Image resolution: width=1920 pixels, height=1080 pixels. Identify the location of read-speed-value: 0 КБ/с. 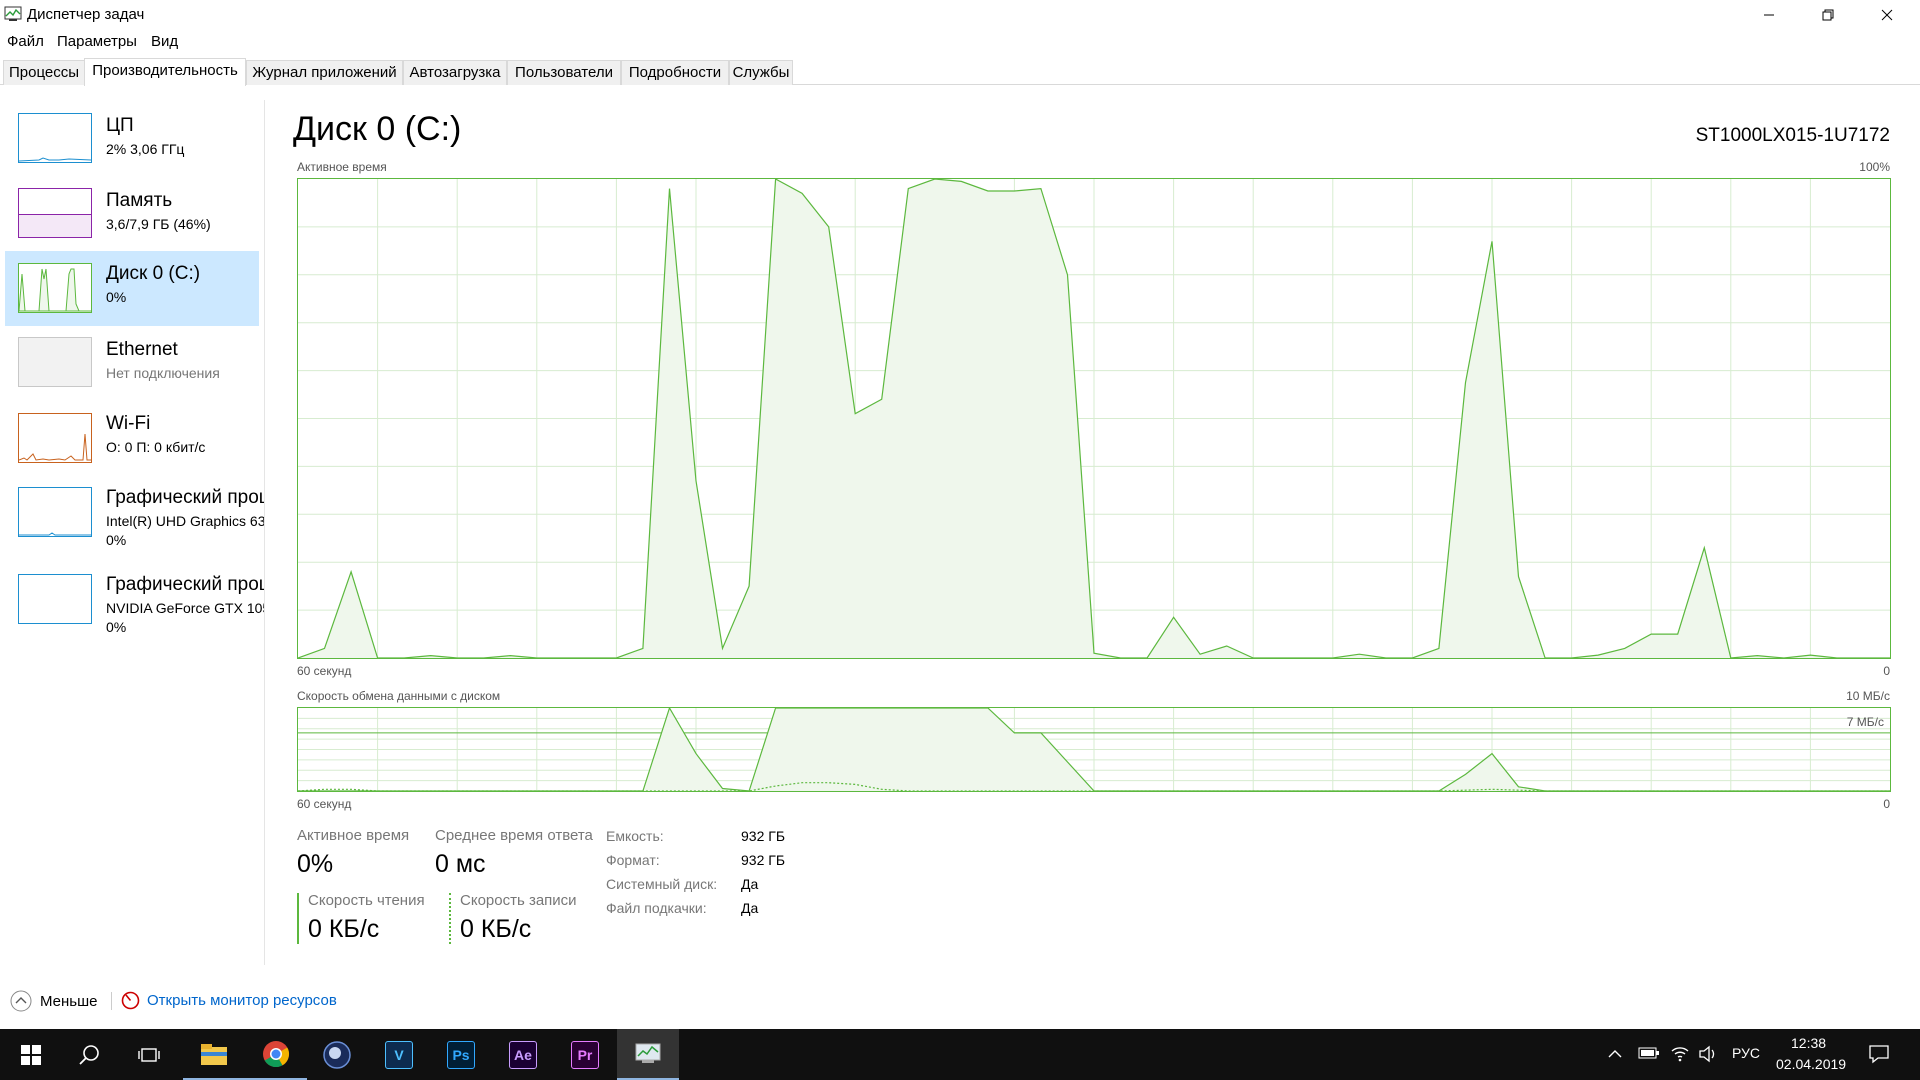
(344, 929).